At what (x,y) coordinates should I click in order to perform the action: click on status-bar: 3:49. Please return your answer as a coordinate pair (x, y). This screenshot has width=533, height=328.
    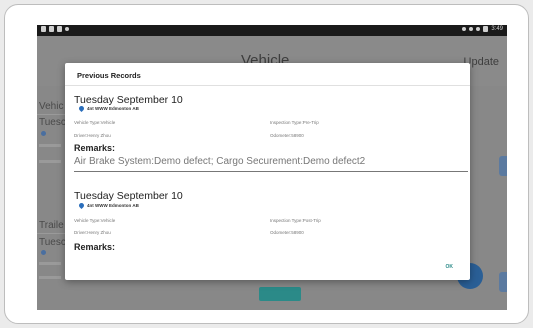
    Looking at the image, I should click on (272, 30).